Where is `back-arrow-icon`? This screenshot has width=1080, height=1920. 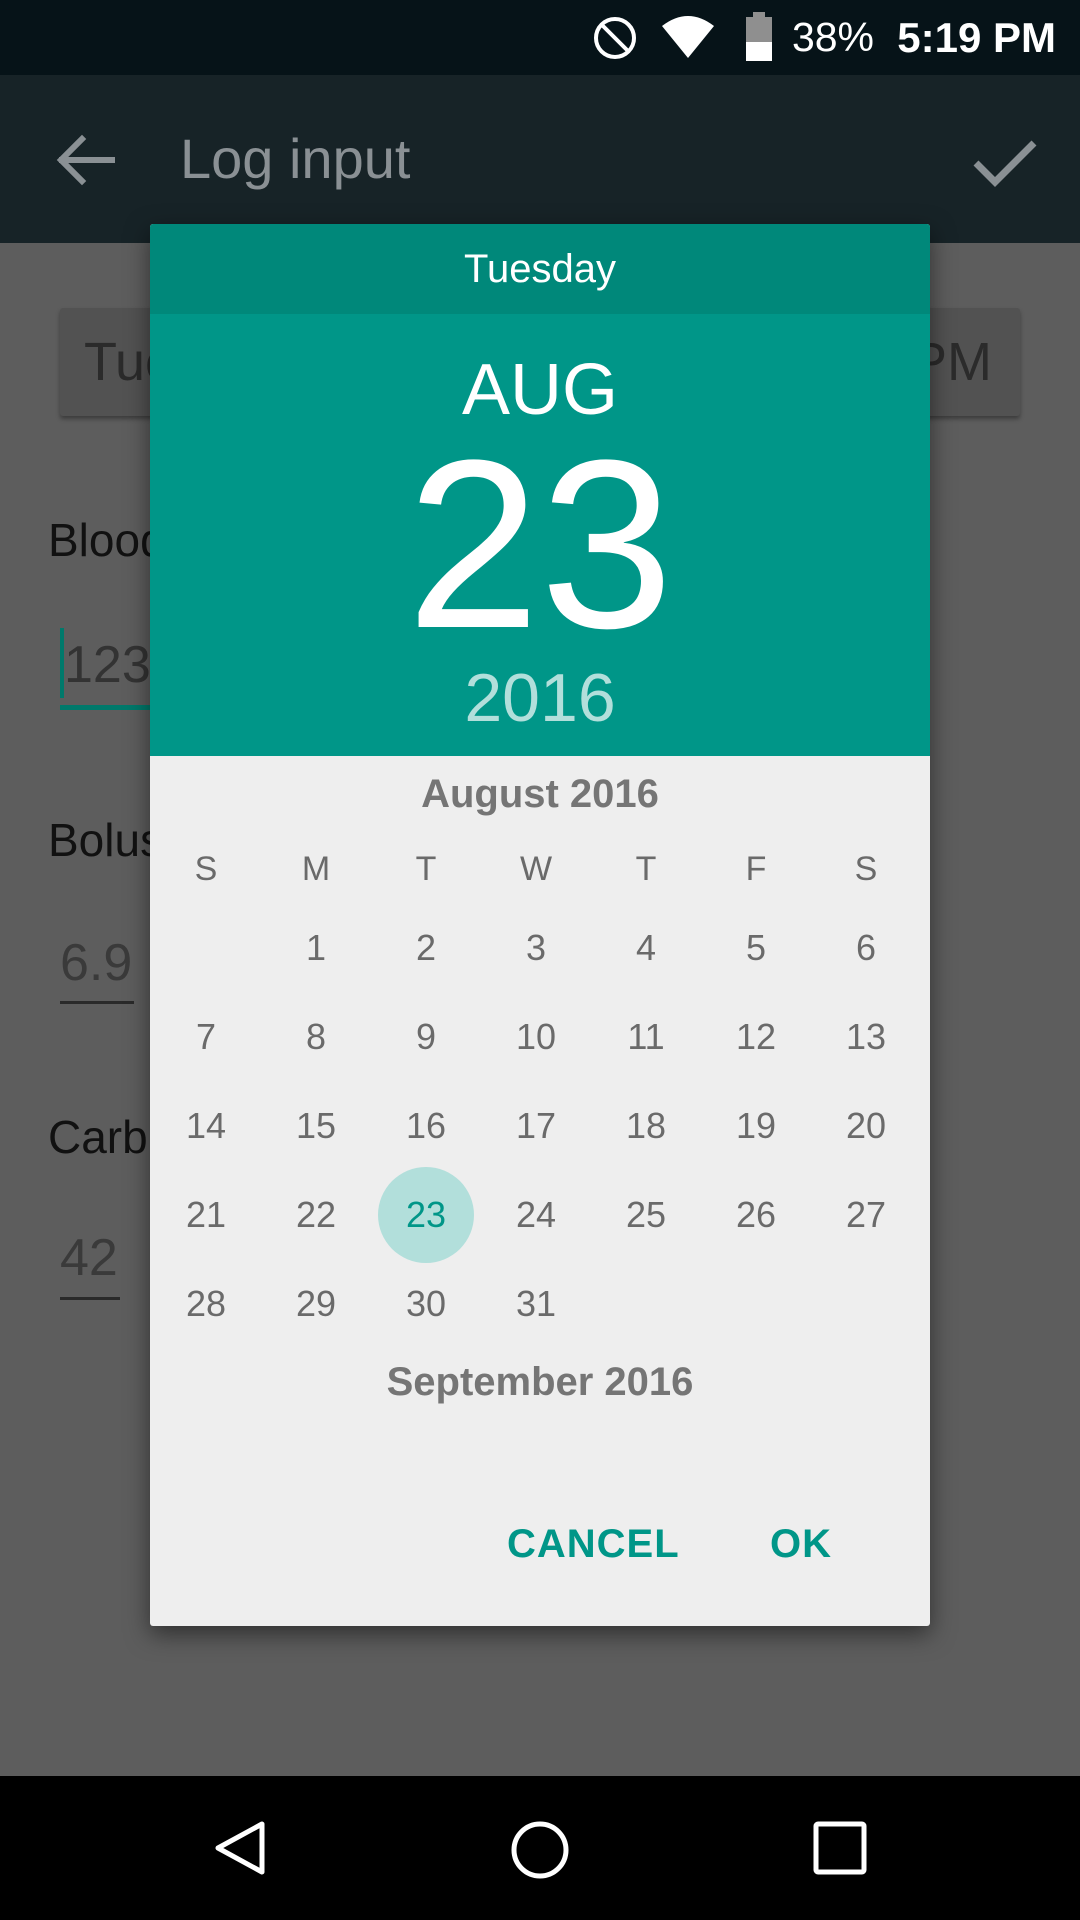 back-arrow-icon is located at coordinates (85, 160).